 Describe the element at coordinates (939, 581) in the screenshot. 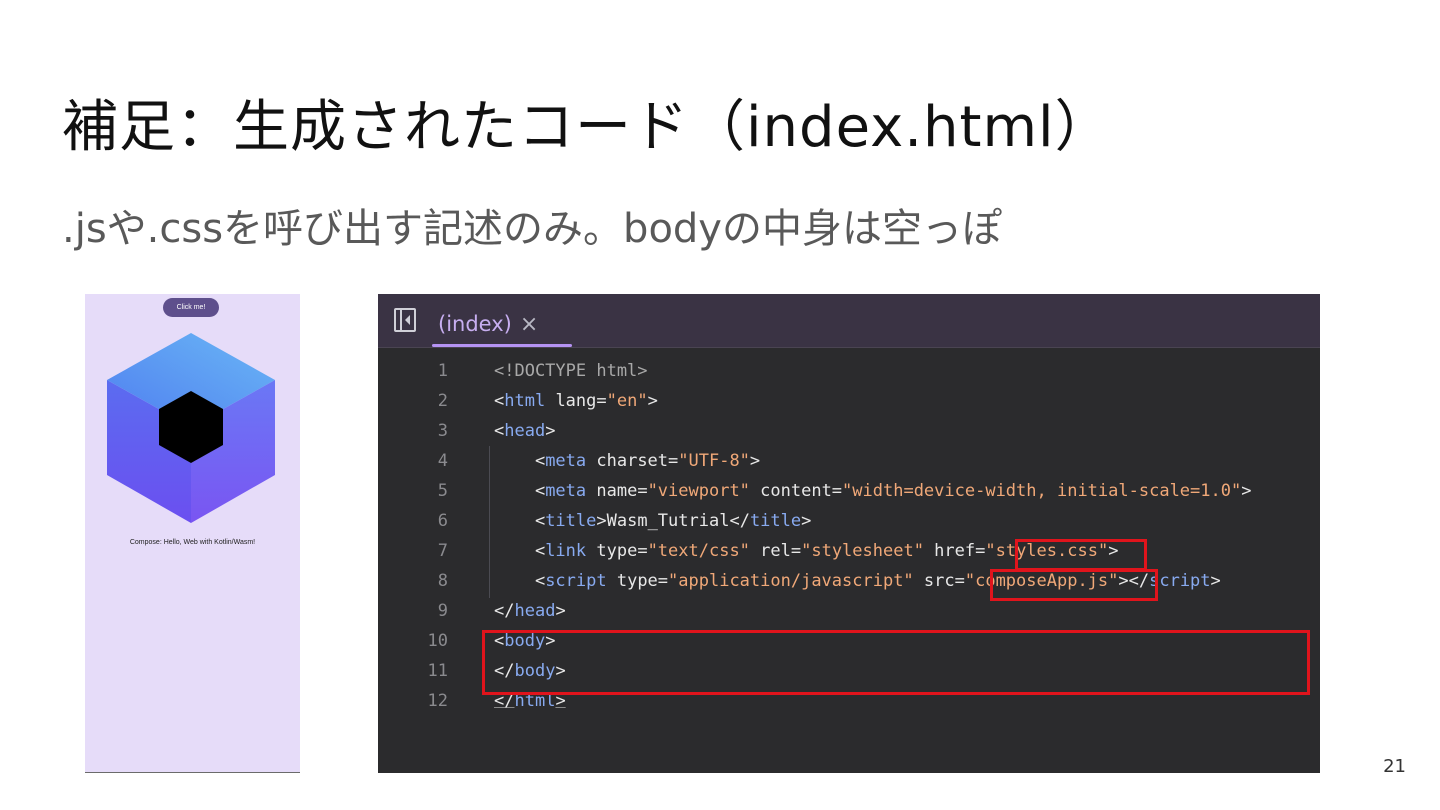

I see `code-token: src=` at that location.